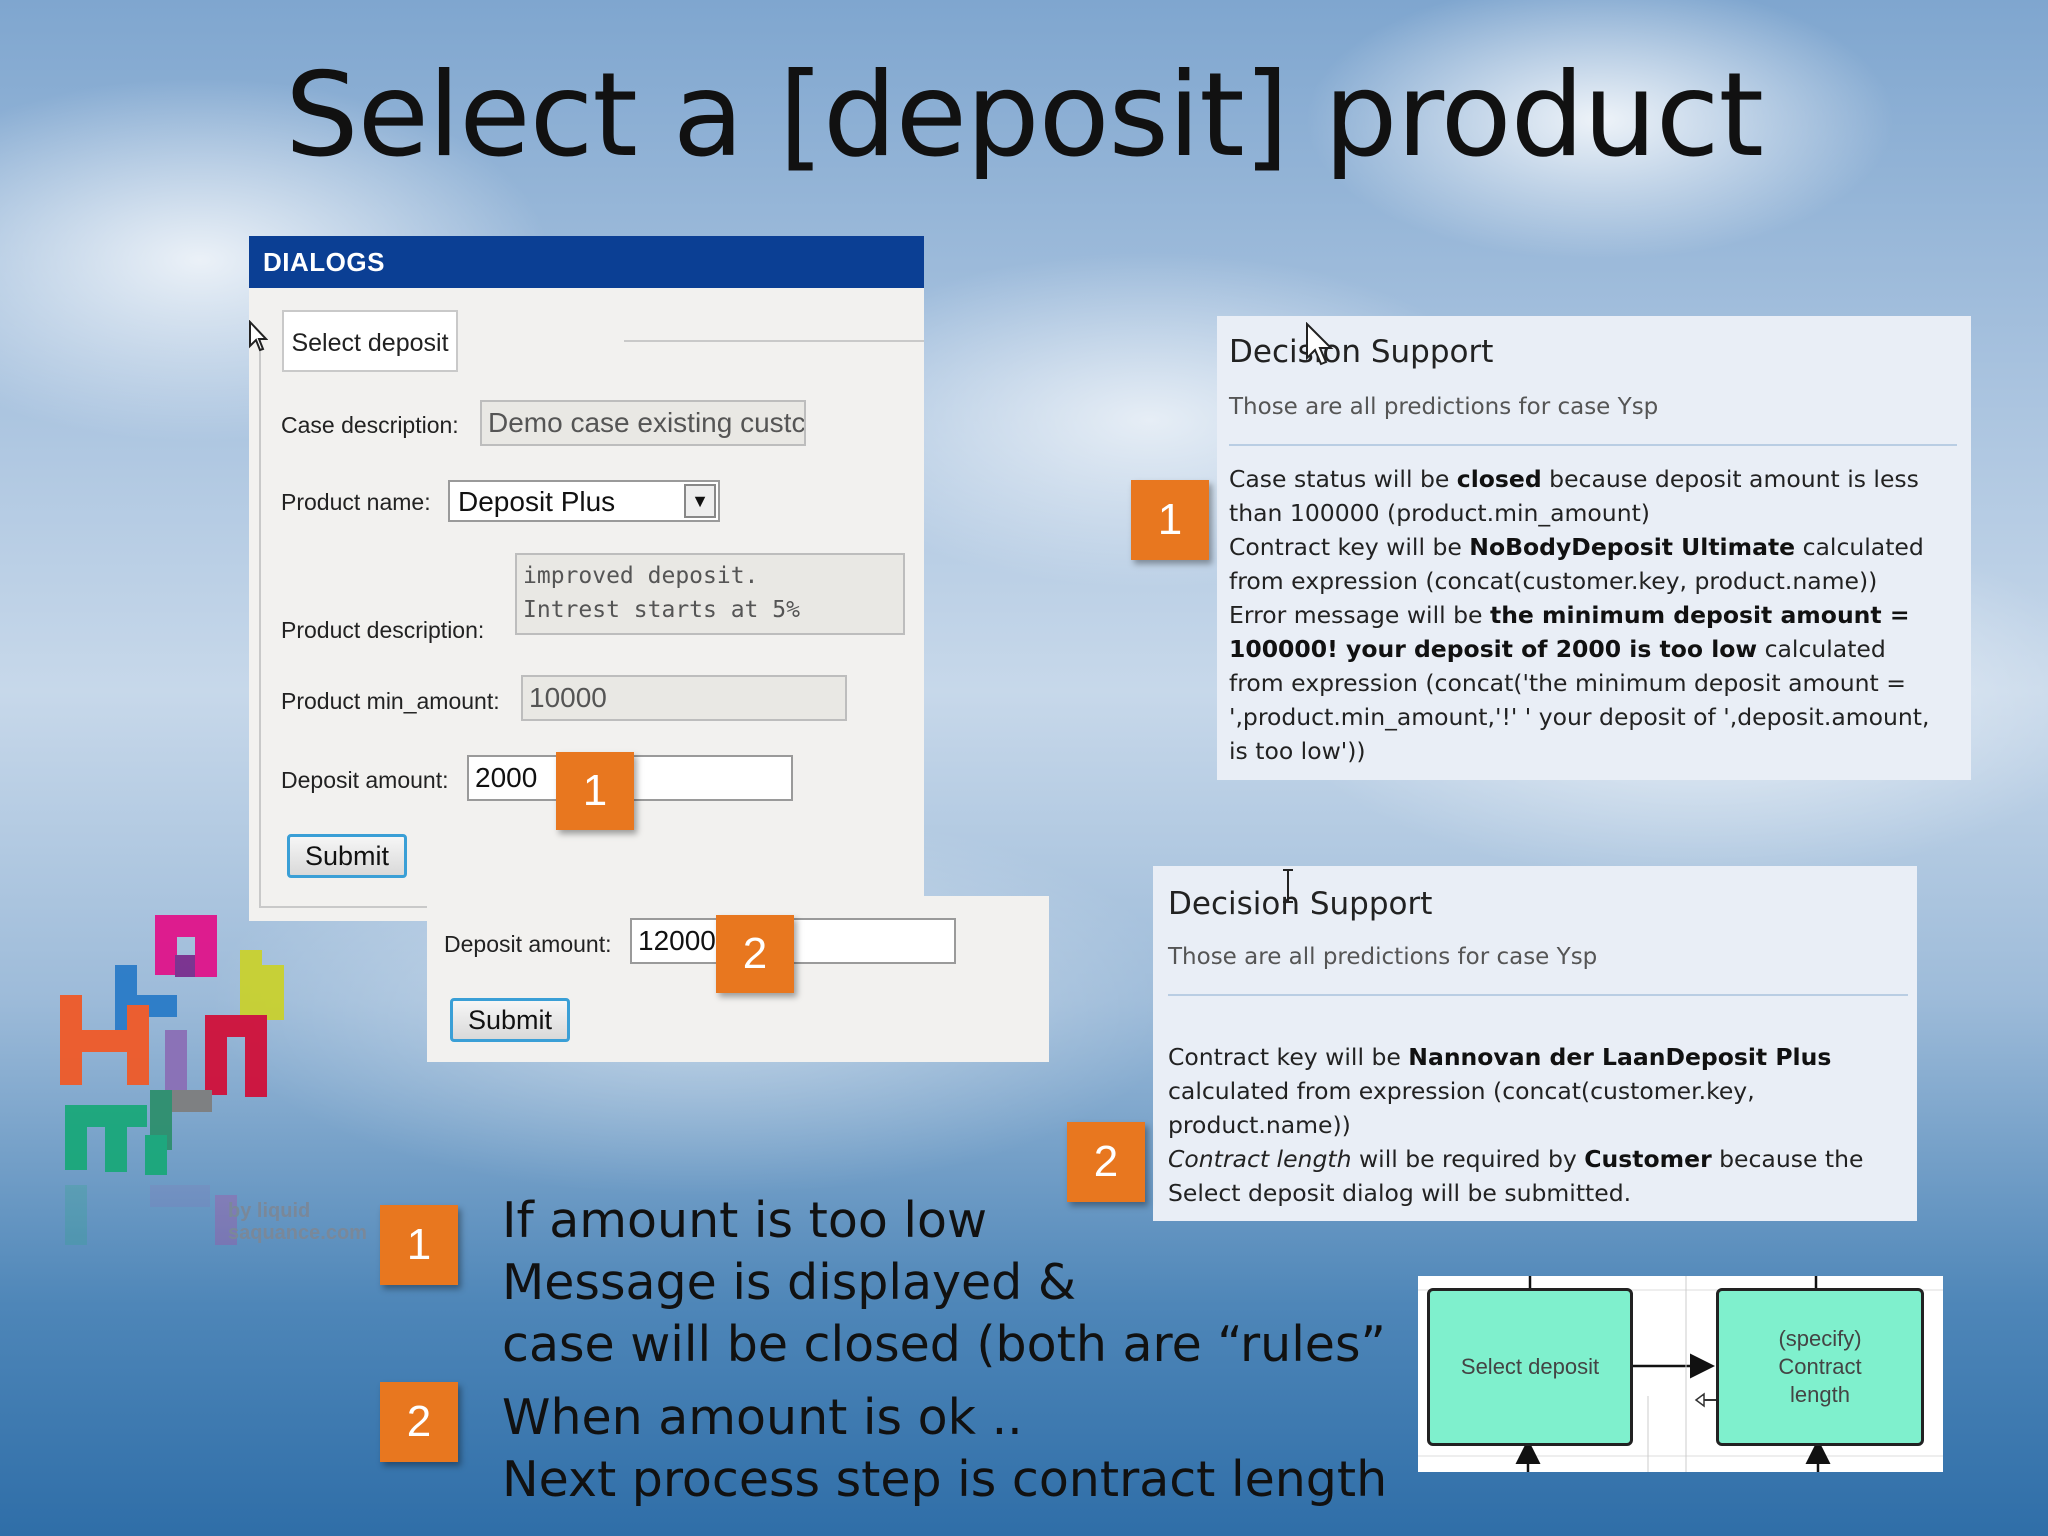 The height and width of the screenshot is (1536, 2048). Describe the element at coordinates (537, 501) in the screenshot. I see `product-name-value: Deposit Plus` at that location.